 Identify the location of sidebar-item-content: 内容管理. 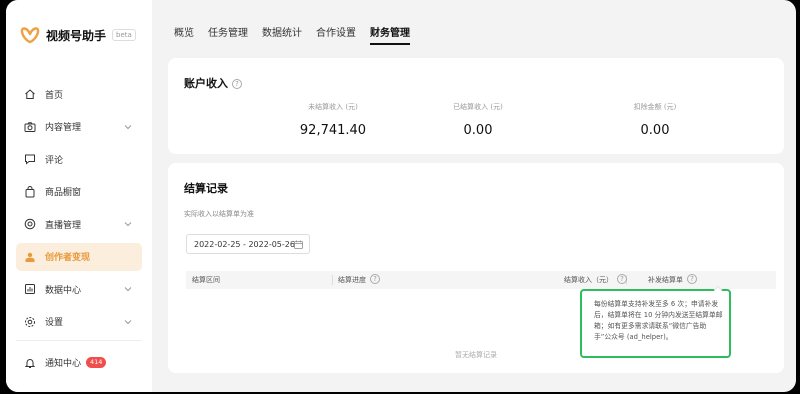
(79, 127).